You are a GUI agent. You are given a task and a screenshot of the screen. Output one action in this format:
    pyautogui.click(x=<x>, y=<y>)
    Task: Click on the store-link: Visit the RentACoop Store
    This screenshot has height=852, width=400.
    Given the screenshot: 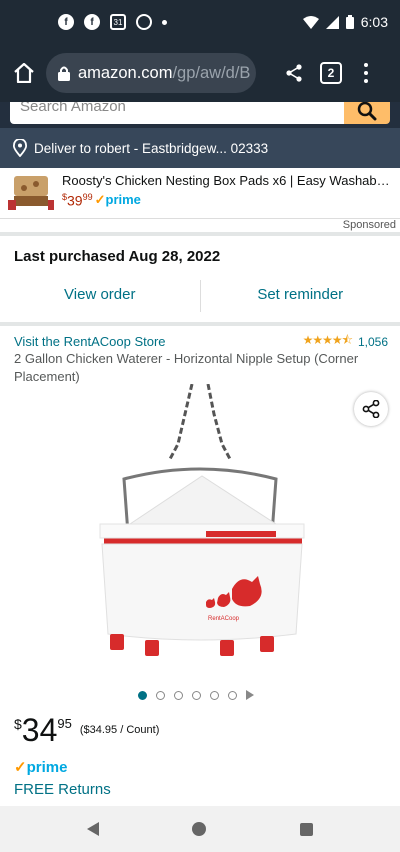 What is the action you would take?
    pyautogui.click(x=90, y=341)
    